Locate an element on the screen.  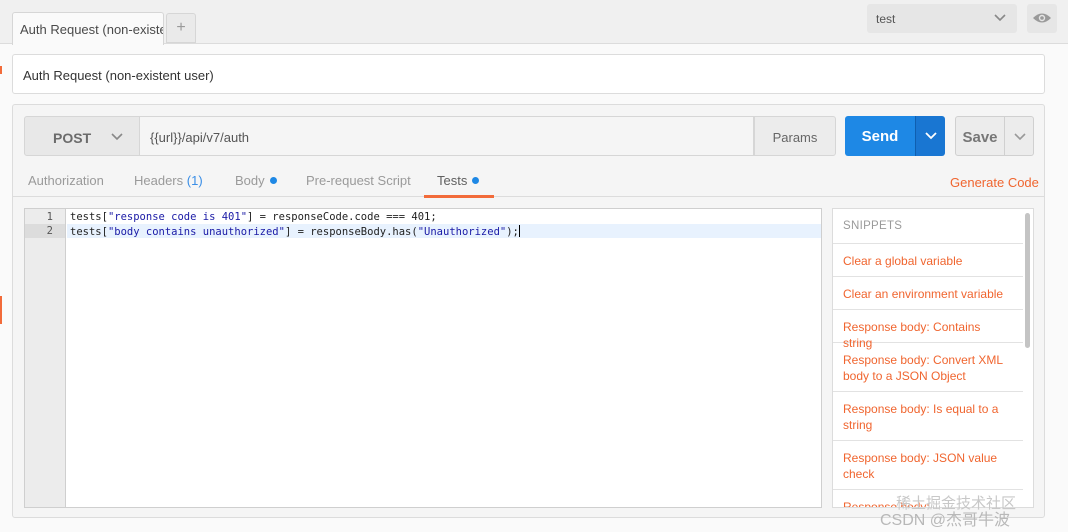
text-cursor is located at coordinates (519, 231).